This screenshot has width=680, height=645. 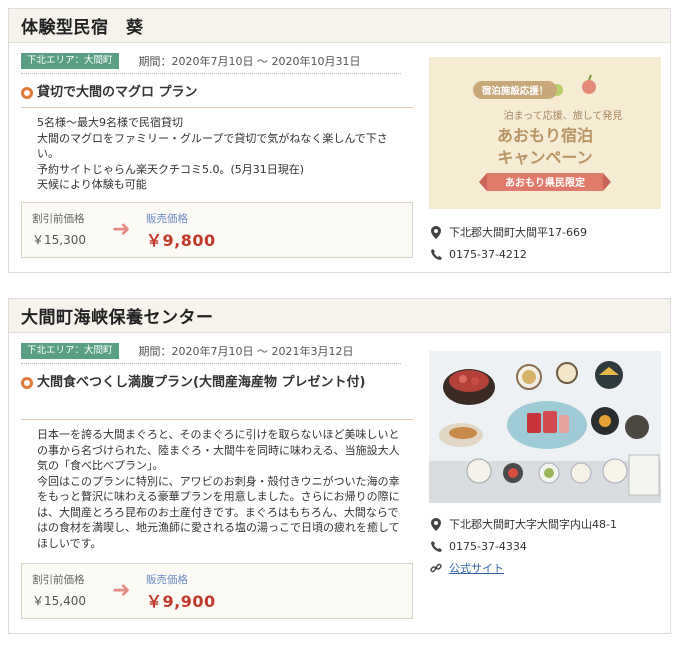 I want to click on plan-title-text: 貸切で大間のマグロ プラン, so click(x=117, y=92).